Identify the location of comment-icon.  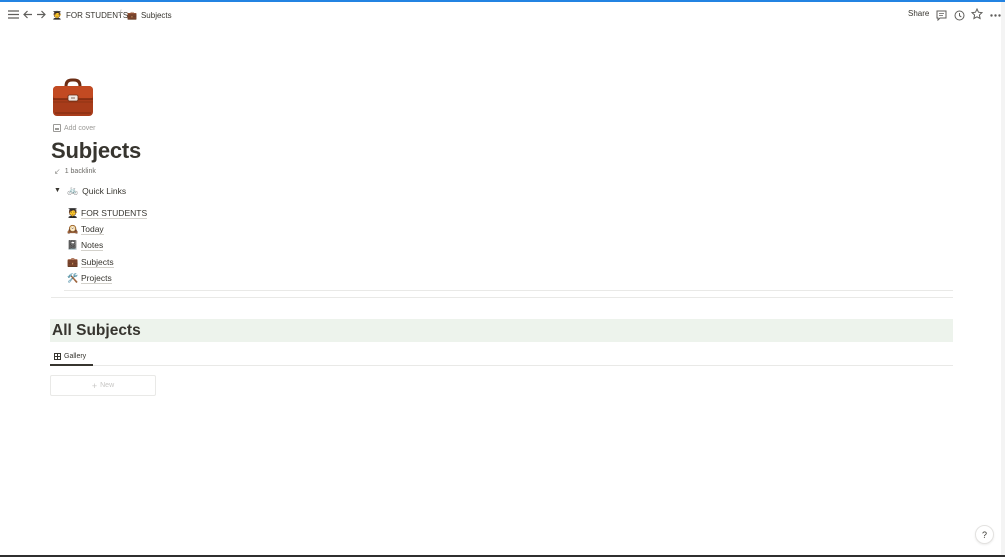
(941, 15).